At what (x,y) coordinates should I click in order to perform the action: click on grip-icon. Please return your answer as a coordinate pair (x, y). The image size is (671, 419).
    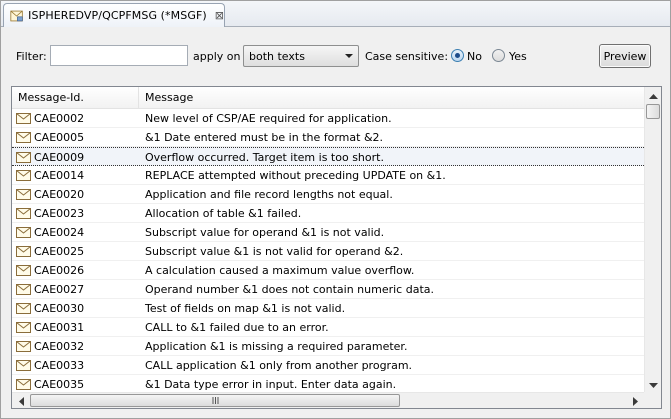
    Looking at the image, I should click on (215, 400).